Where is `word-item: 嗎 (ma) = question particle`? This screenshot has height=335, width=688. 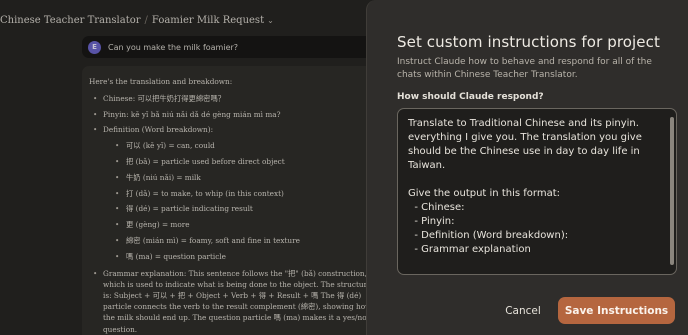 word-item: 嗎 (ma) = question particle is located at coordinates (232, 257).